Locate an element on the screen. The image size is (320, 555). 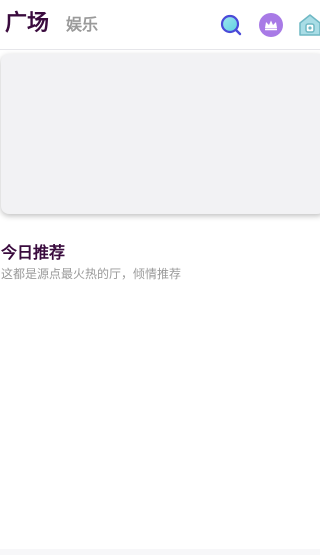
search-icon is located at coordinates (231, 25).